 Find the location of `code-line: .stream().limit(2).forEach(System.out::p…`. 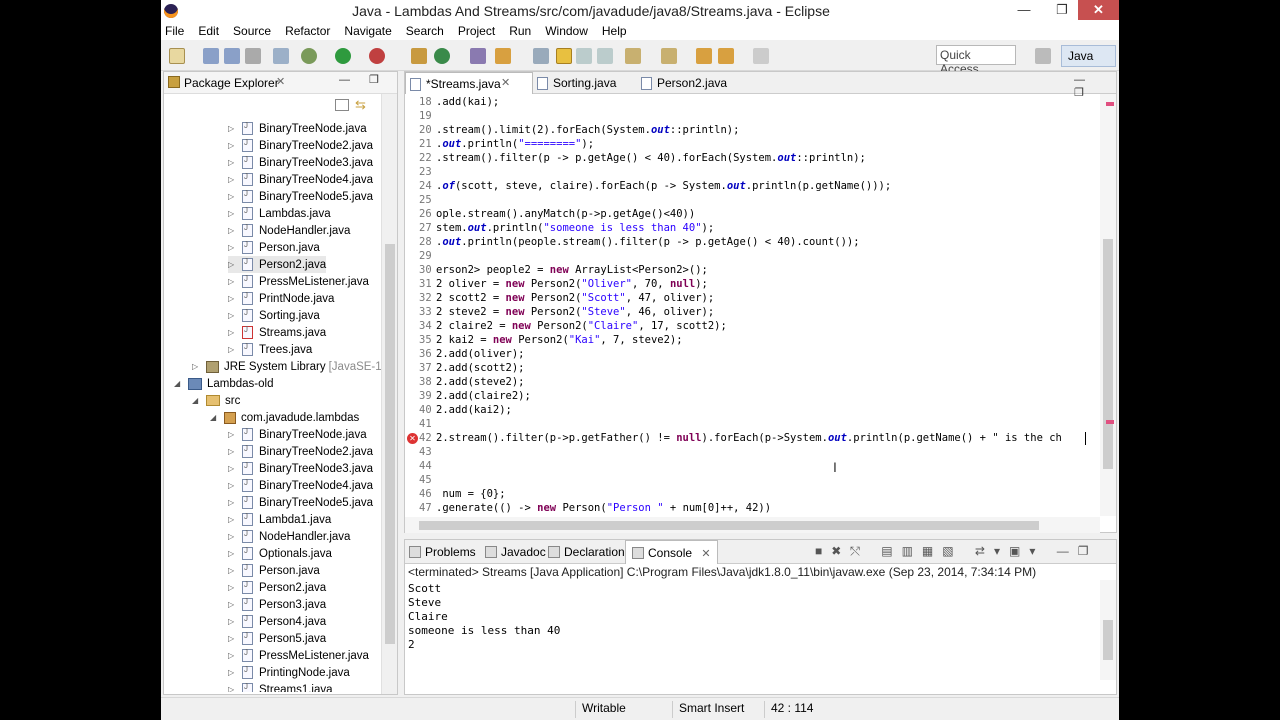

code-line: .stream().limit(2).forEach(System.out::p… is located at coordinates (587, 130).